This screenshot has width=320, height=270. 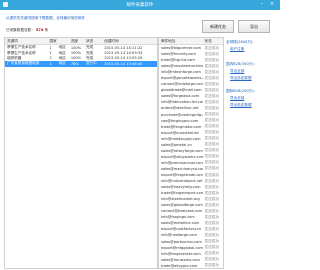 I want to click on task-cell: 1, so click(x=52, y=64).